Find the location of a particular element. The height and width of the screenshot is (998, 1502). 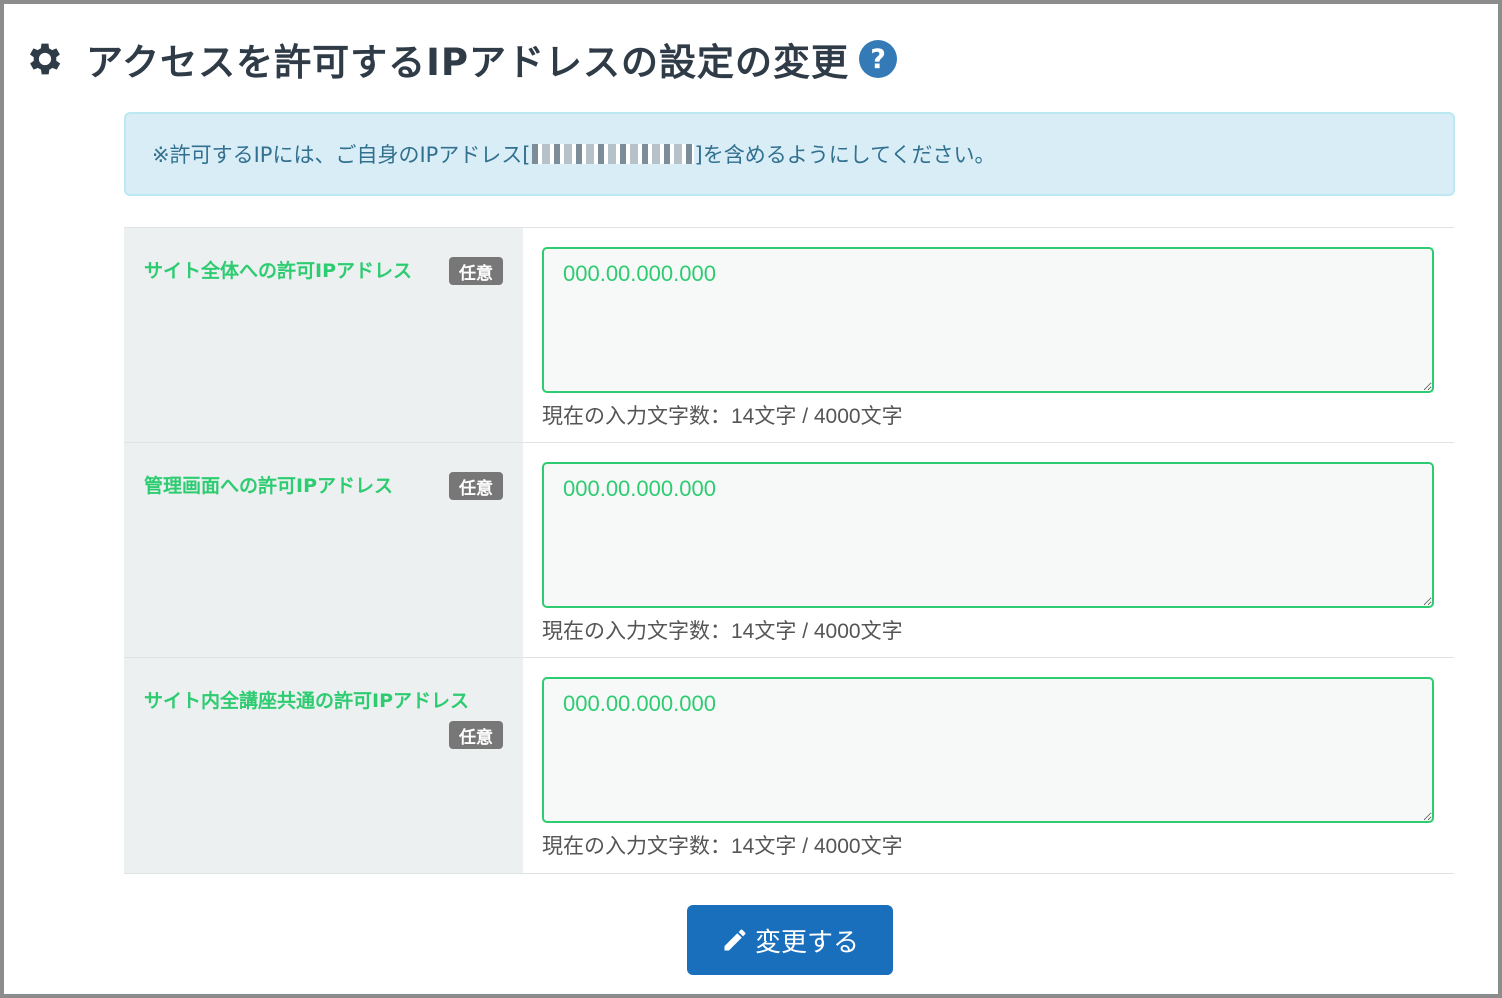

site-ip-textarea is located at coordinates (988, 320).